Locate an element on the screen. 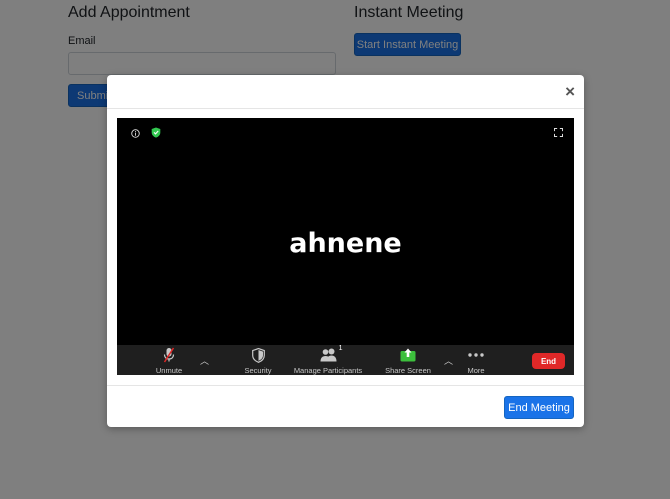 This screenshot has height=499, width=670. end-call-button: End is located at coordinates (548, 361).